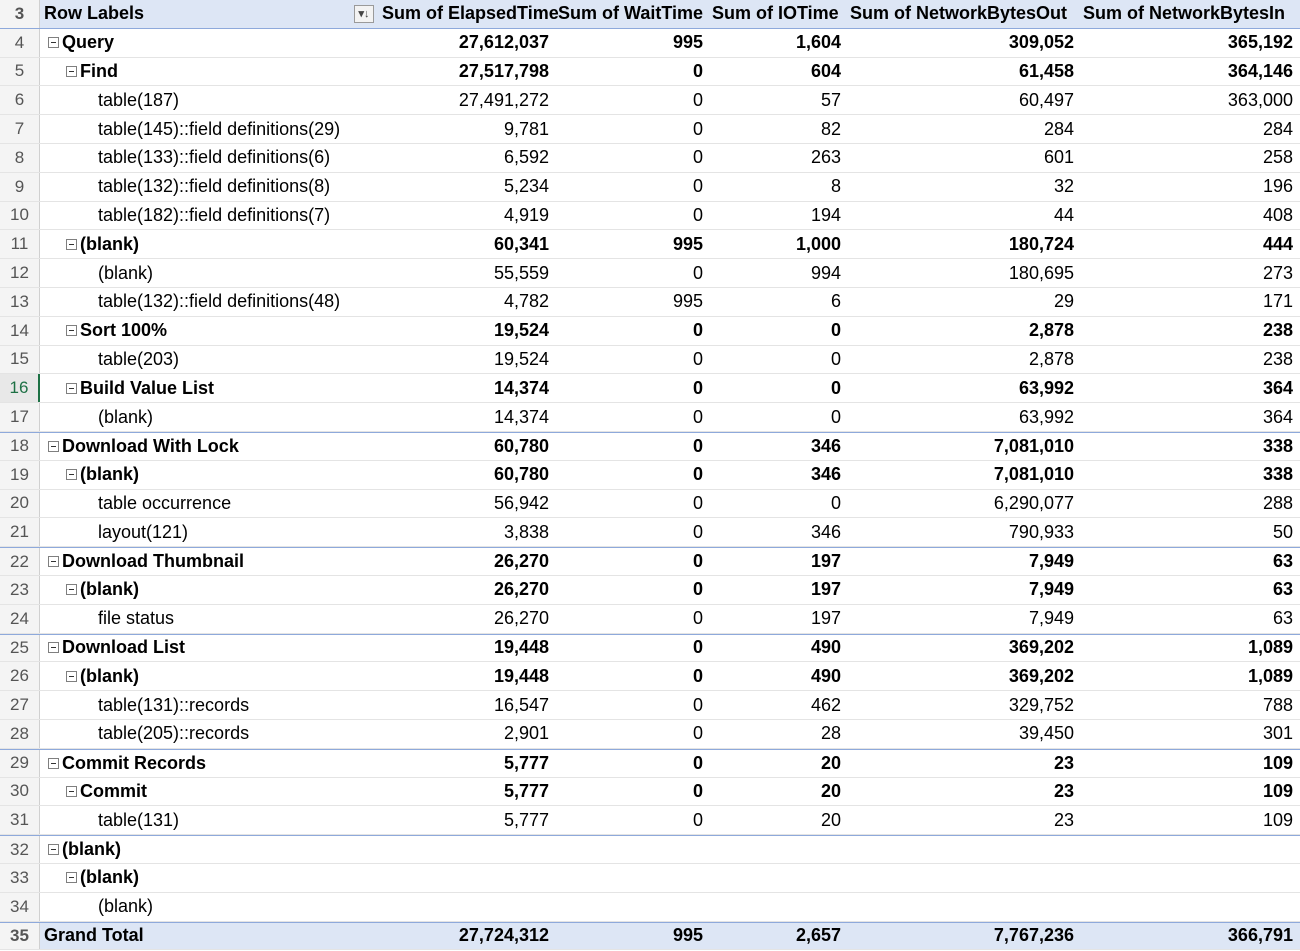 The width and height of the screenshot is (1300, 951). What do you see at coordinates (466, 129) in the screenshot?
I see `elapsed-value-cell: 9,781` at bounding box center [466, 129].